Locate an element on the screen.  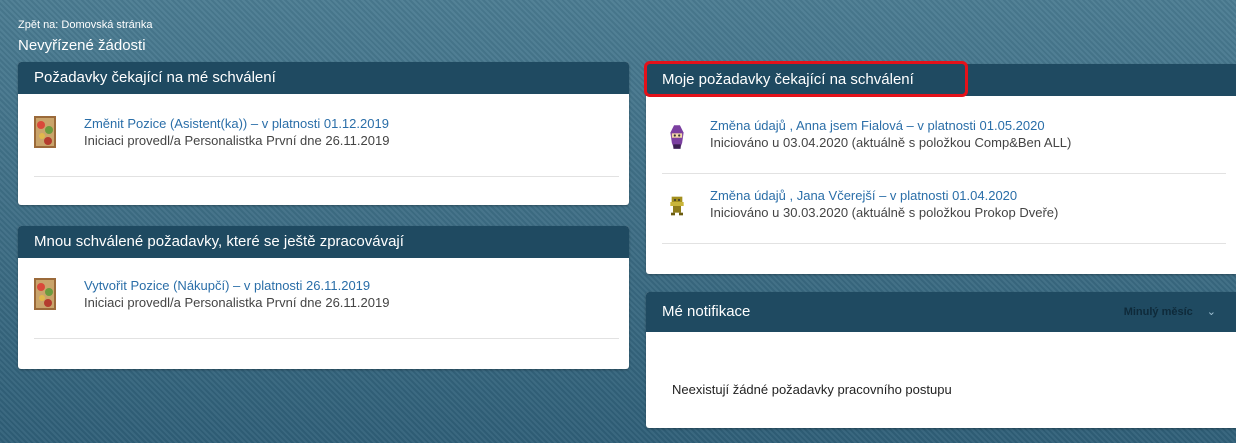
notifications-header: Mé notifikace Minulý měsíc ⌄ is located at coordinates (941, 312).